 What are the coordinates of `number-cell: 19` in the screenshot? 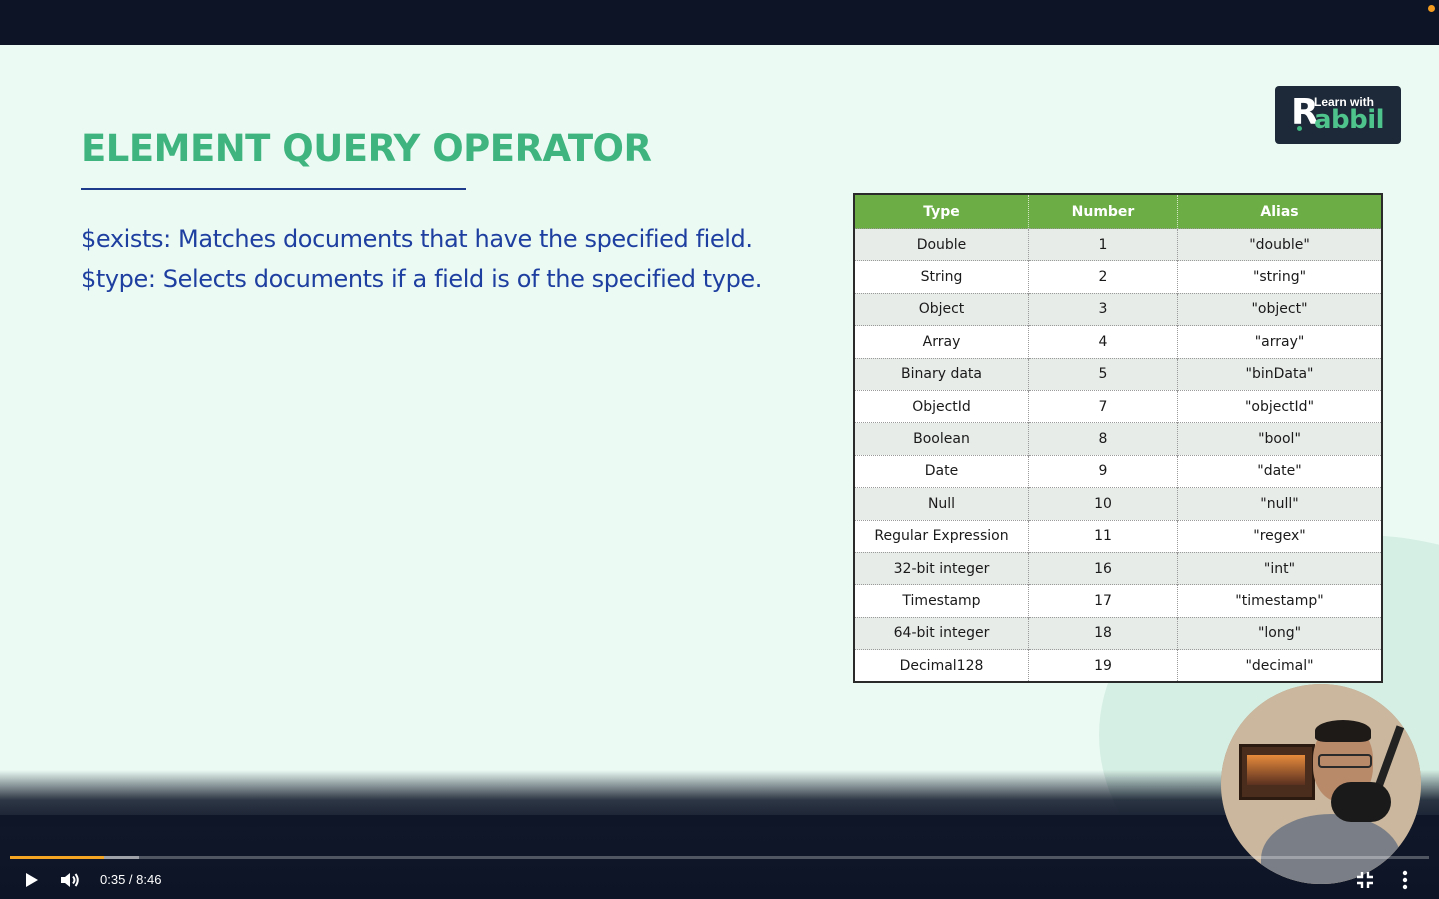 It's located at (1103, 666).